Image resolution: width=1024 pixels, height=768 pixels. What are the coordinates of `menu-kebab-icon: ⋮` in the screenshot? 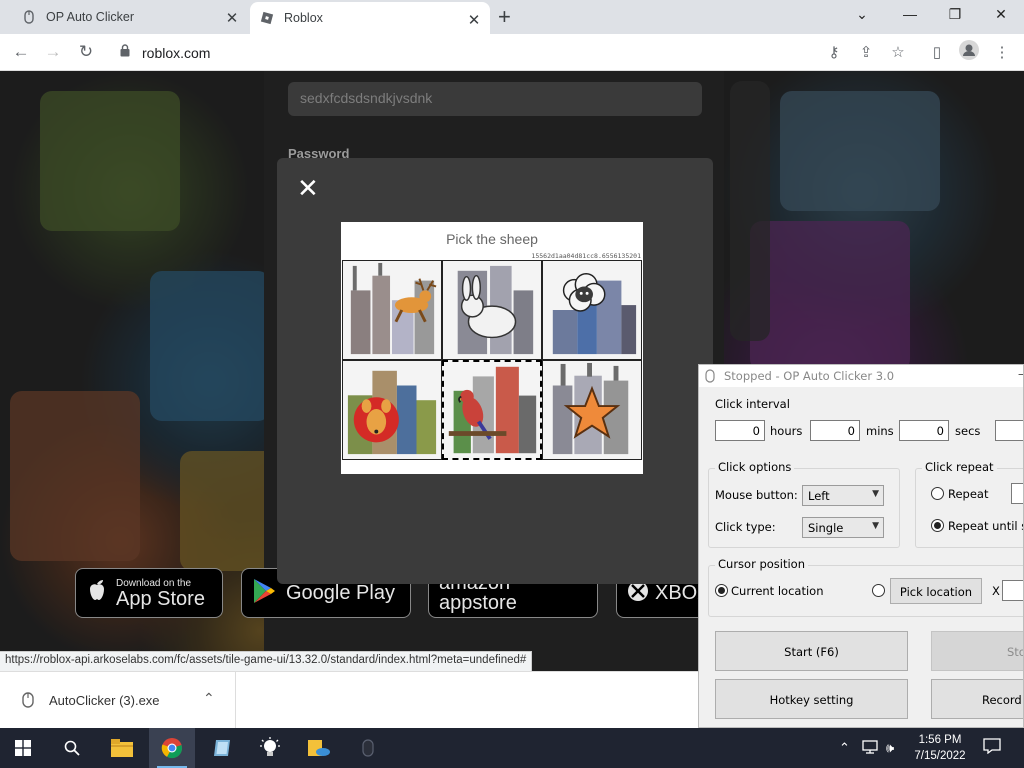 It's located at (1002, 52).